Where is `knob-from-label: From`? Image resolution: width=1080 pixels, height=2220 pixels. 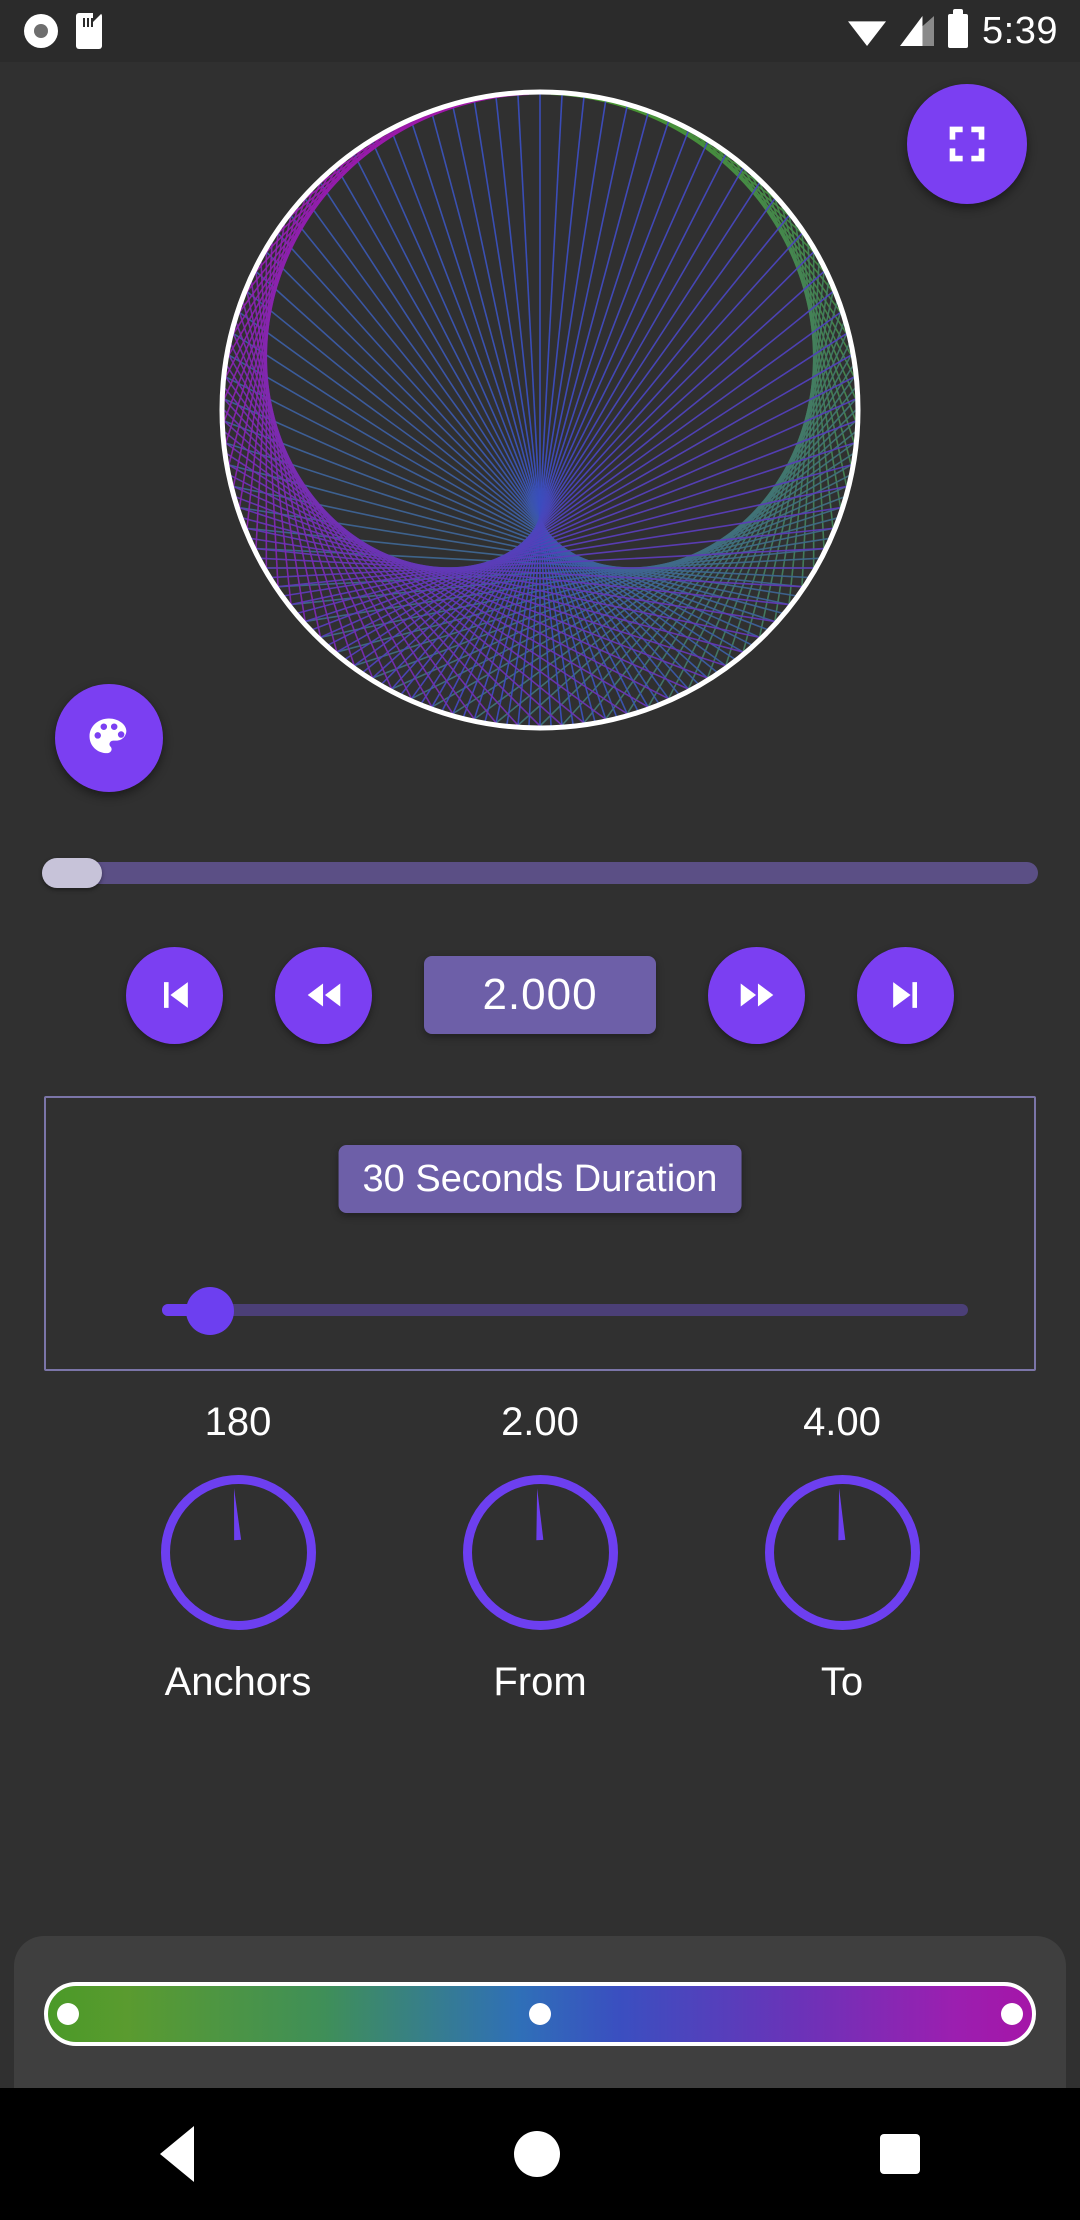
knob-from-label: From is located at coordinates (540, 1682).